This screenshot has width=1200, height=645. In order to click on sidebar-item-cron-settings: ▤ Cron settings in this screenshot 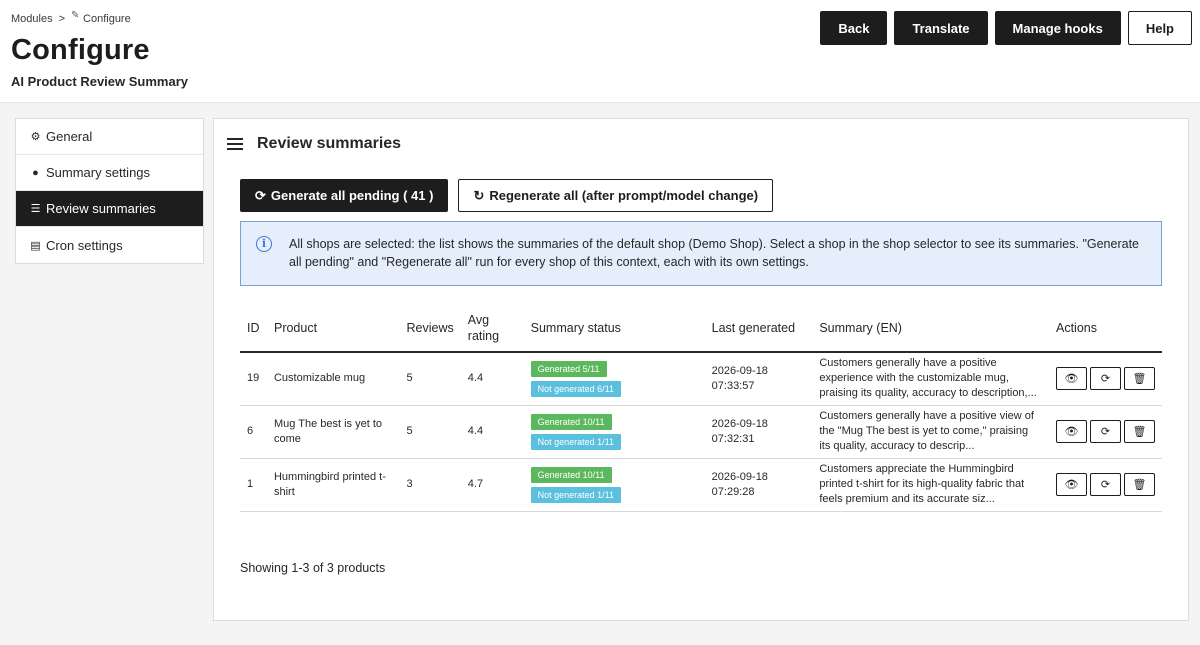, I will do `click(109, 245)`.